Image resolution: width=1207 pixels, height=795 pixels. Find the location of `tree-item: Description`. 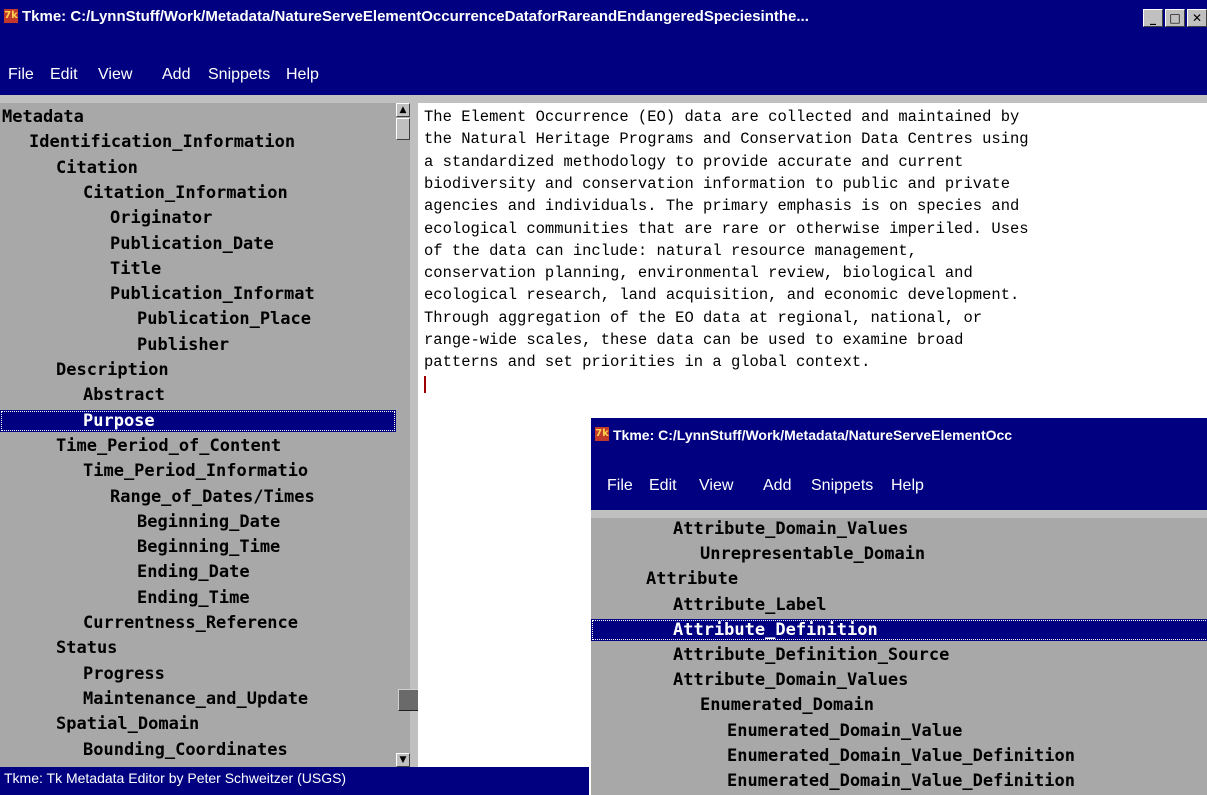

tree-item: Description is located at coordinates (198, 370).